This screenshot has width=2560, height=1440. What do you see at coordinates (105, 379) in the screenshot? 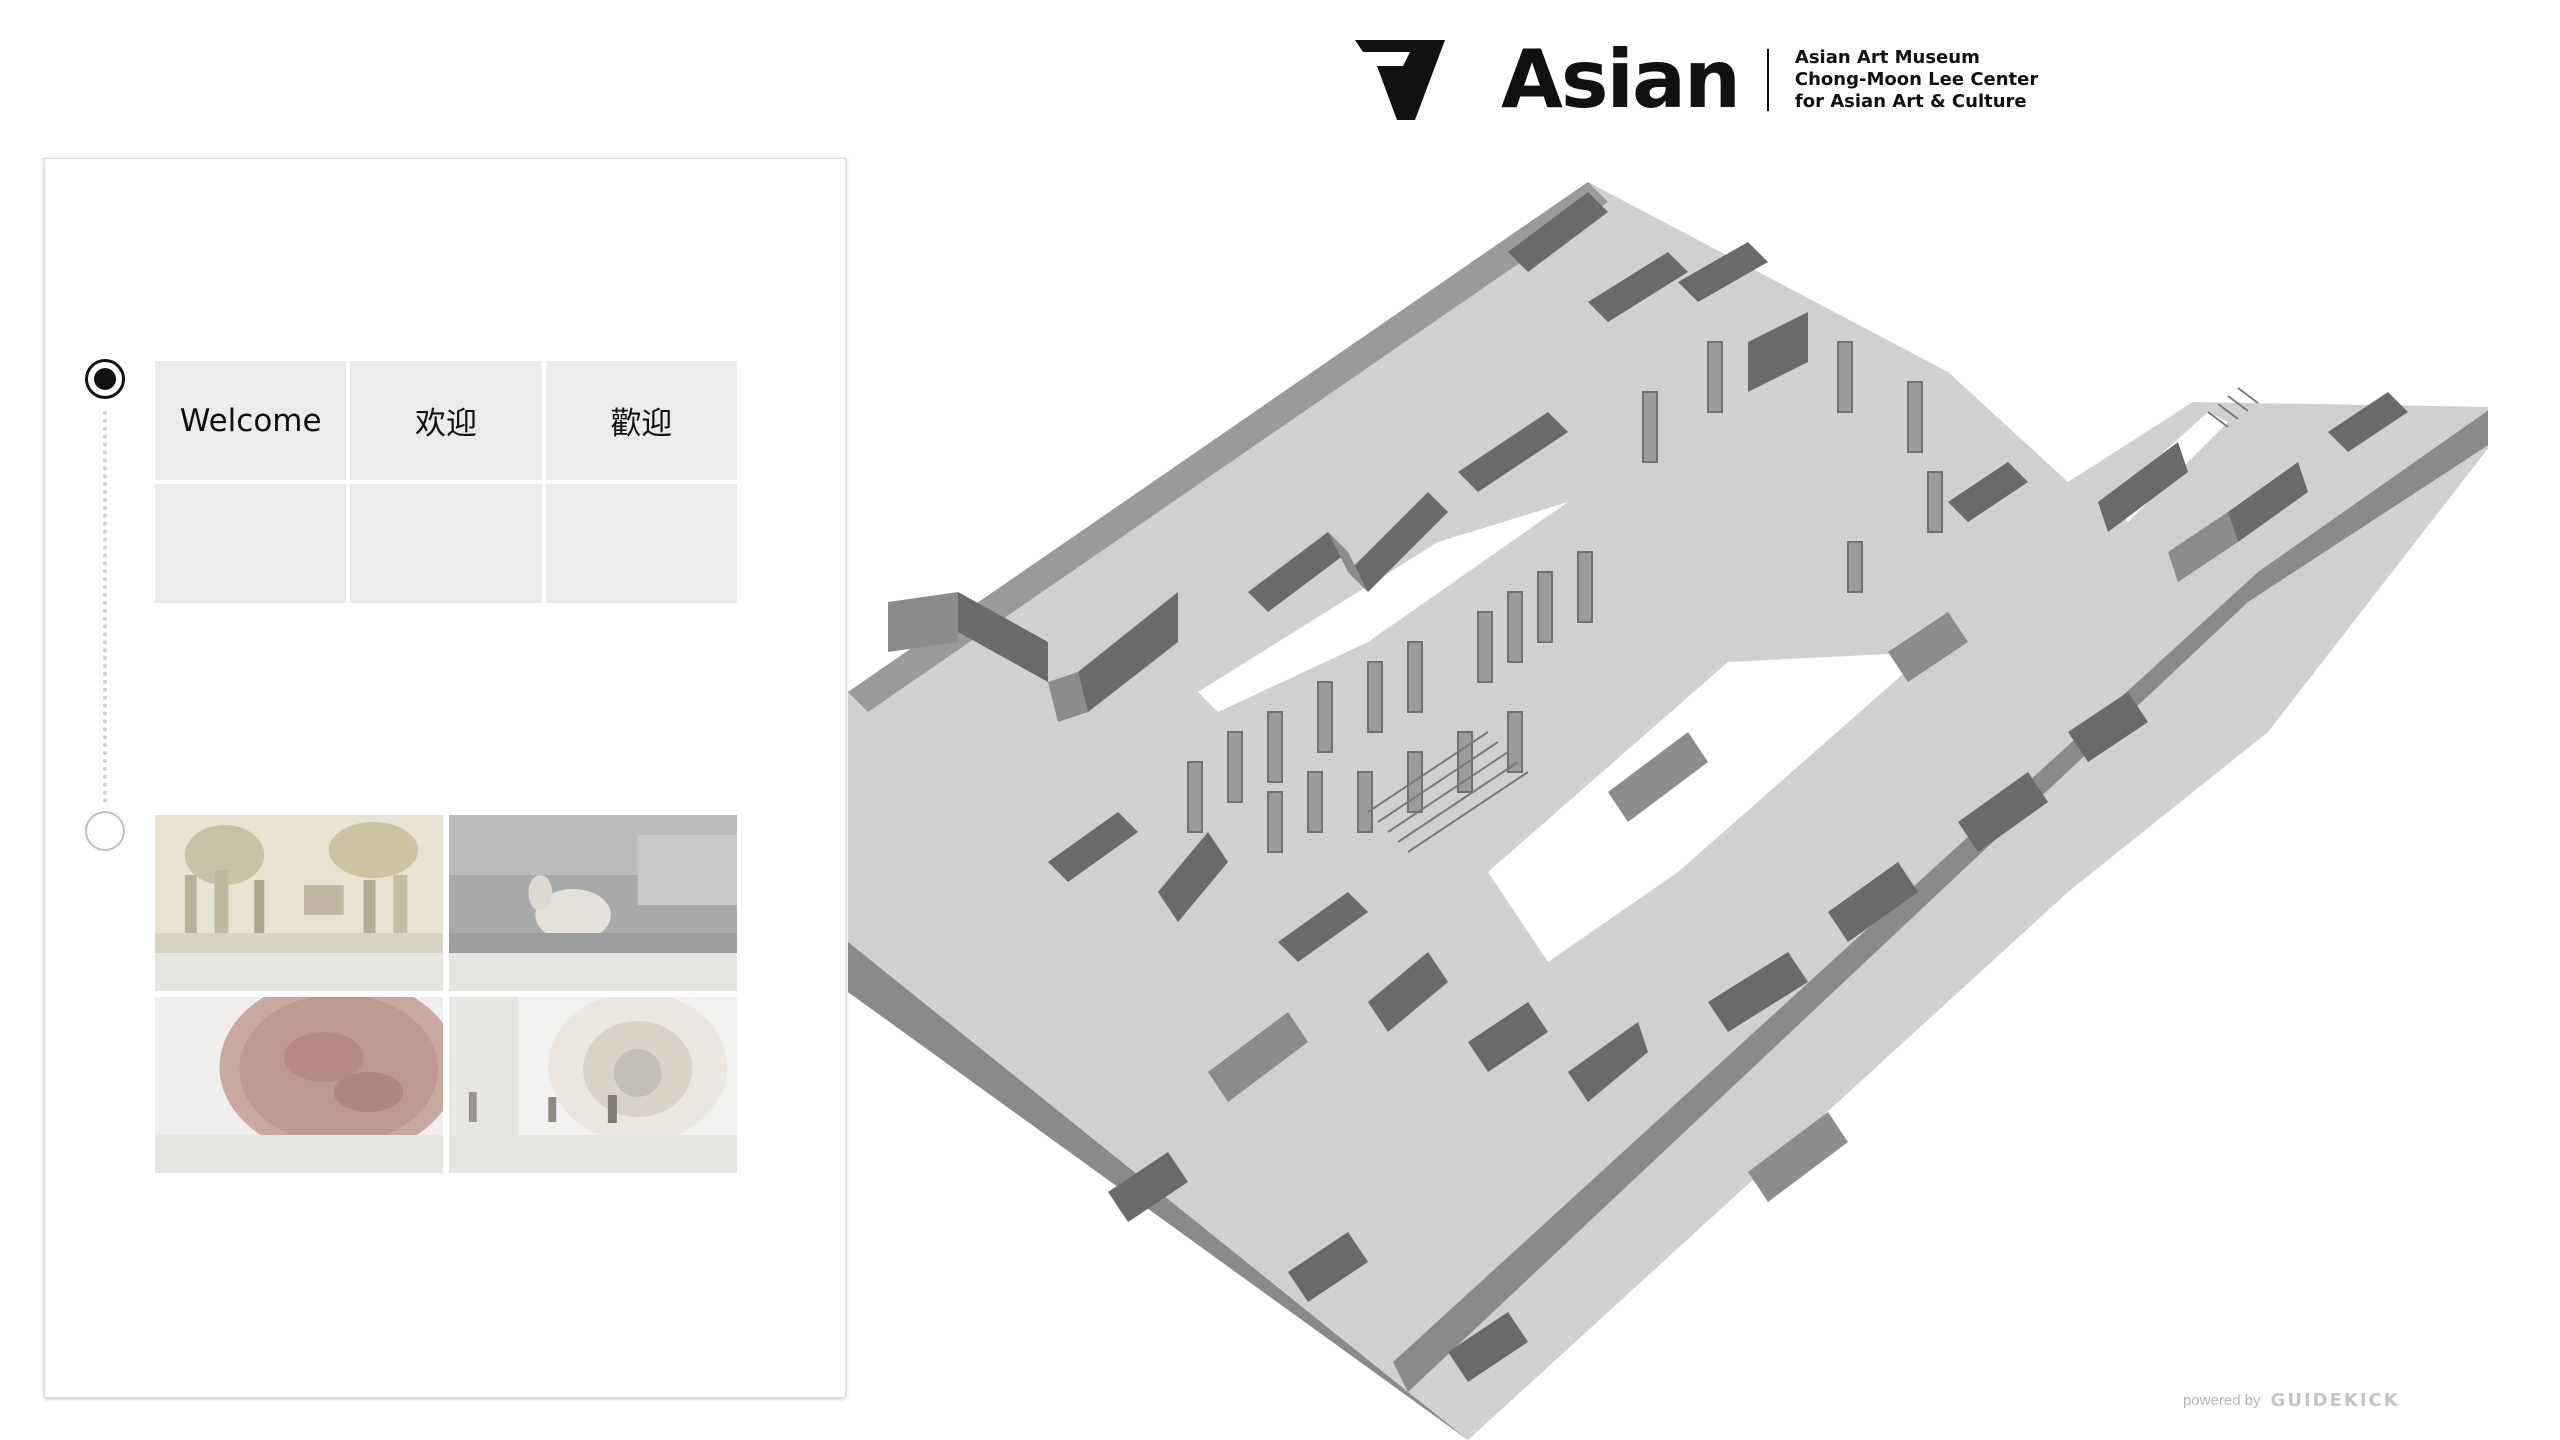
I see `step-indicator-active` at bounding box center [105, 379].